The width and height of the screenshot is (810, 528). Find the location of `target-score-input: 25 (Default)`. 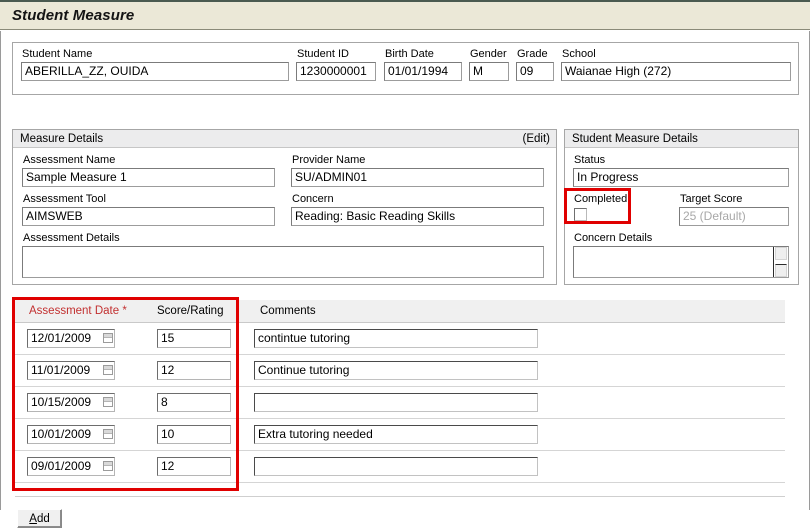

target-score-input: 25 (Default) is located at coordinates (734, 216).